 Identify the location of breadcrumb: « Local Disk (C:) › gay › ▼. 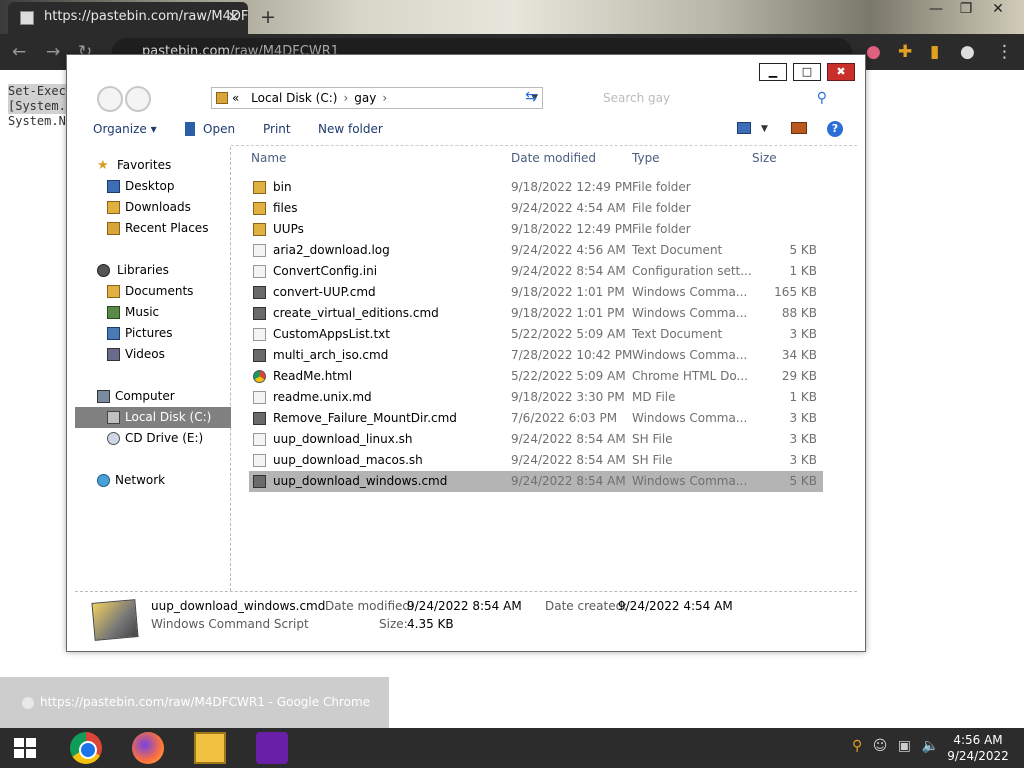
(377, 98).